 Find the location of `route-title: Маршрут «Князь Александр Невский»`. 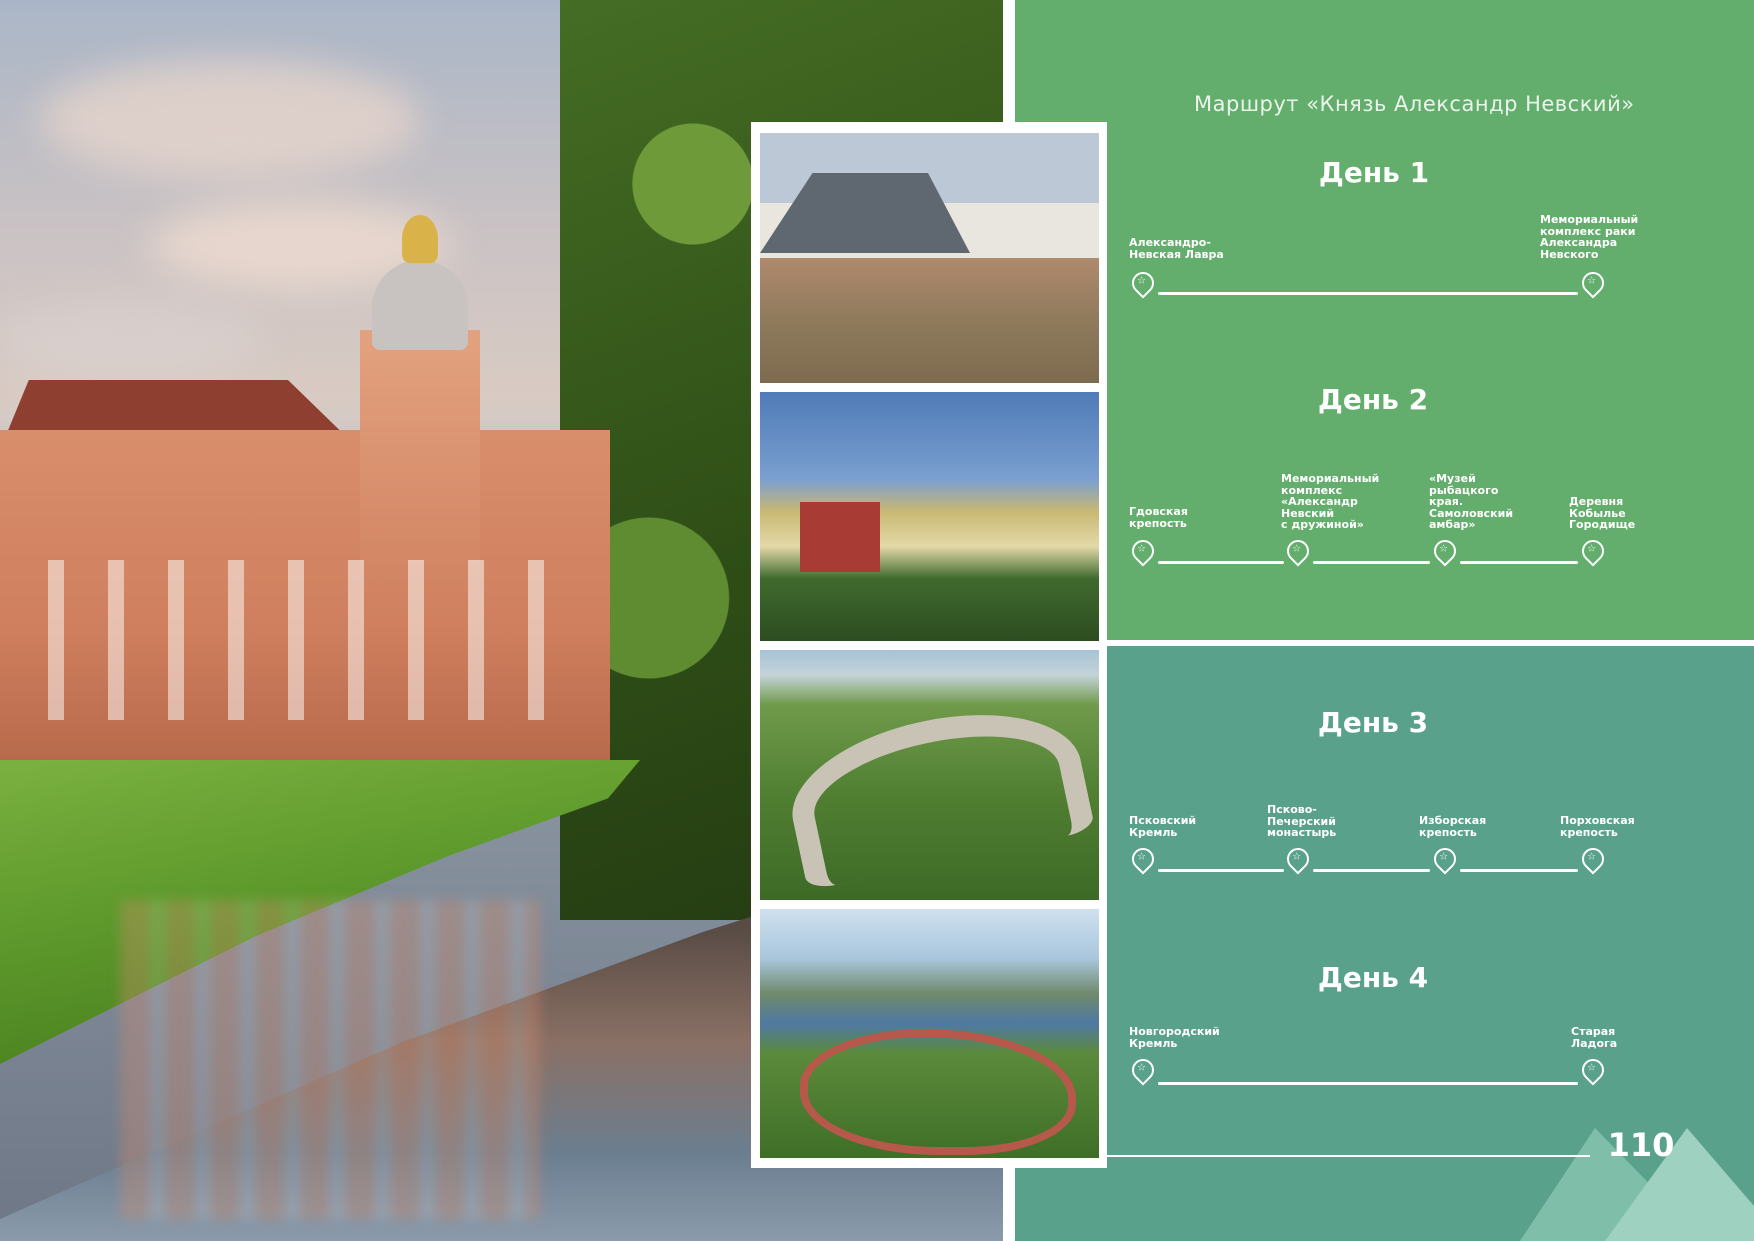

route-title: Маршрут «Князь Александр Невский» is located at coordinates (1414, 104).